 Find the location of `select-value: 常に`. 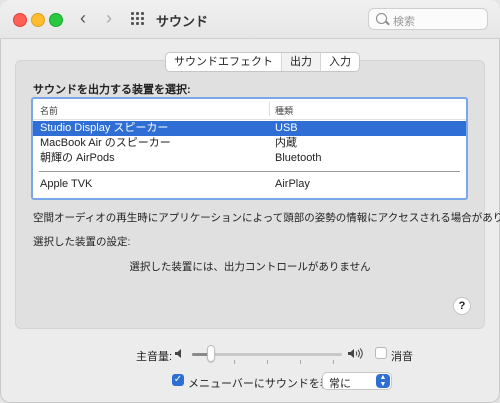

select-value: 常に is located at coordinates (340, 384).